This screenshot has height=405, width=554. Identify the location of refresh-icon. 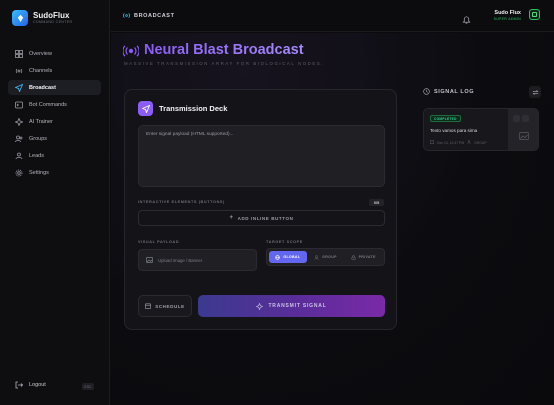
(535, 92).